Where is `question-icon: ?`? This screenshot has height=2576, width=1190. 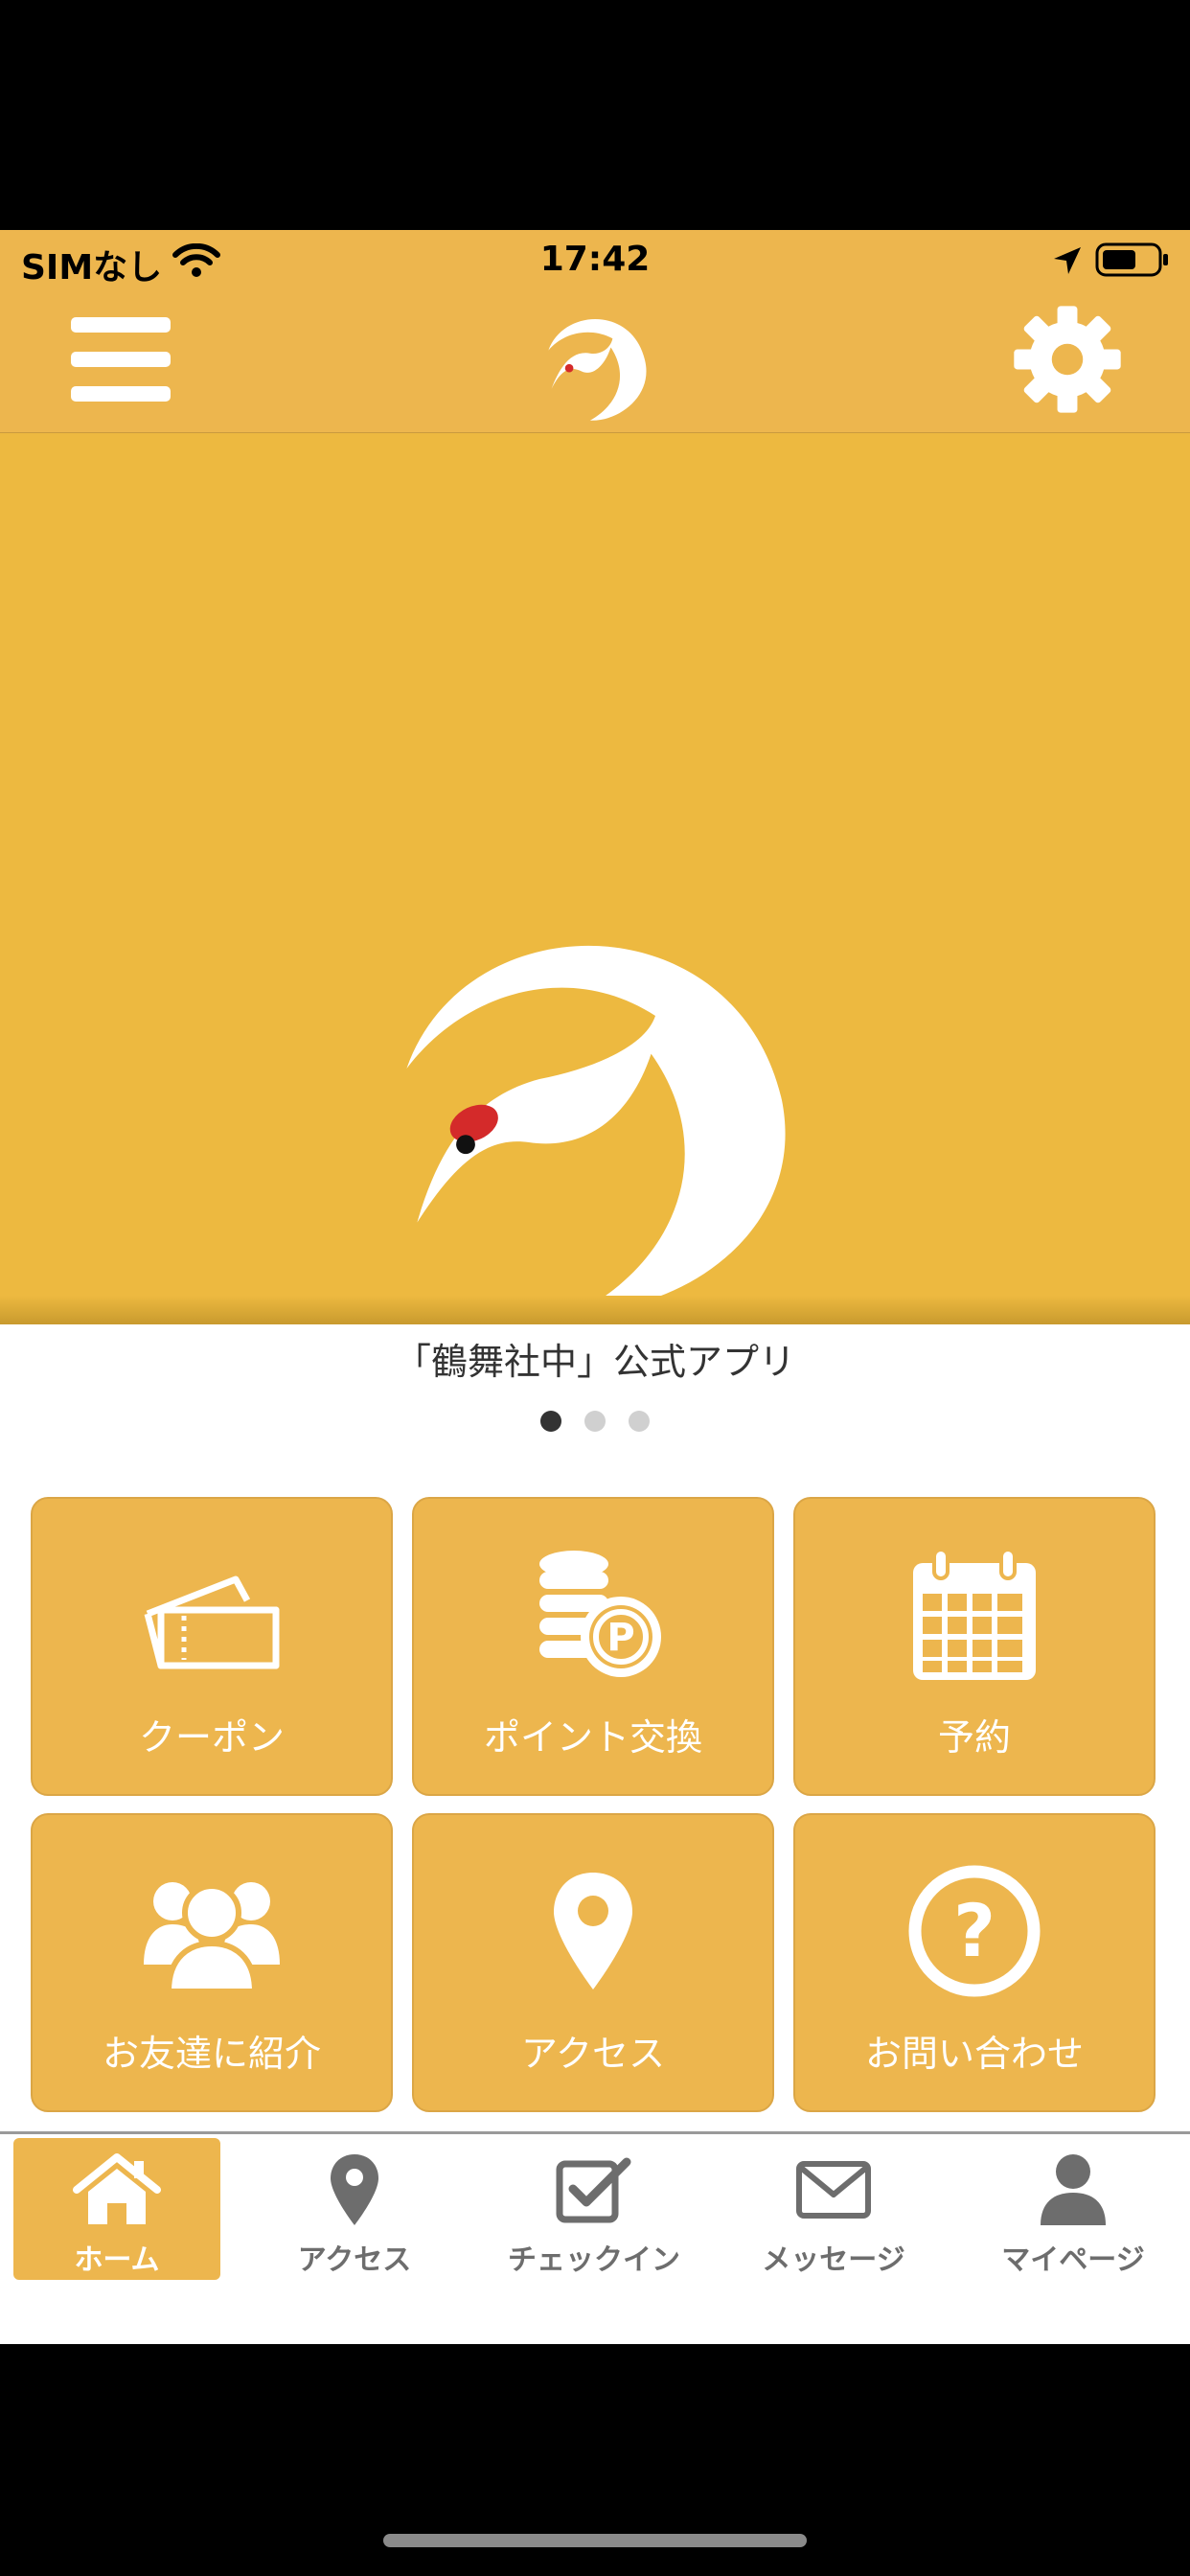 question-icon: ? is located at coordinates (975, 1931).